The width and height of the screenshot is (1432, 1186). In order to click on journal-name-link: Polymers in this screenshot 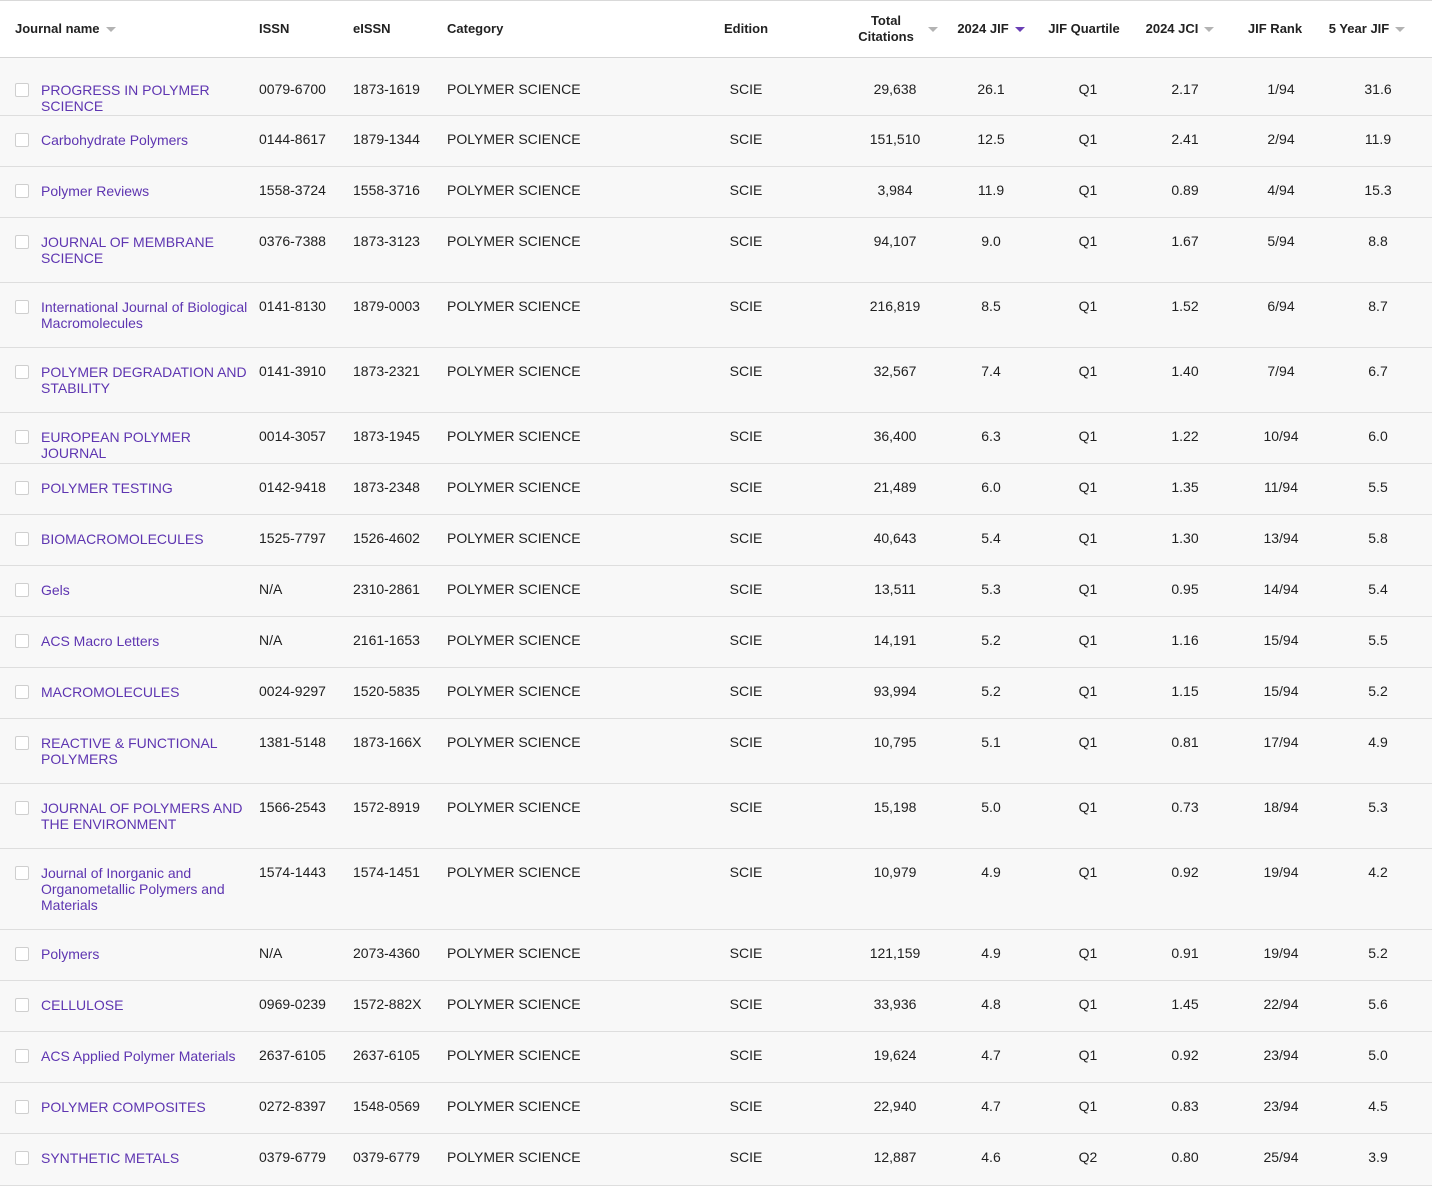, I will do `click(148, 954)`.